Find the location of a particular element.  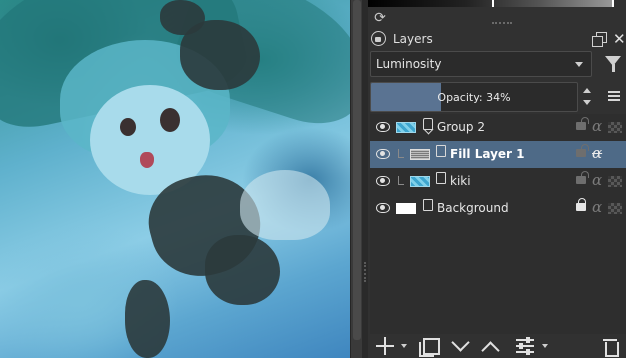

canvas-vertical-scrollbar is located at coordinates (356, 179).